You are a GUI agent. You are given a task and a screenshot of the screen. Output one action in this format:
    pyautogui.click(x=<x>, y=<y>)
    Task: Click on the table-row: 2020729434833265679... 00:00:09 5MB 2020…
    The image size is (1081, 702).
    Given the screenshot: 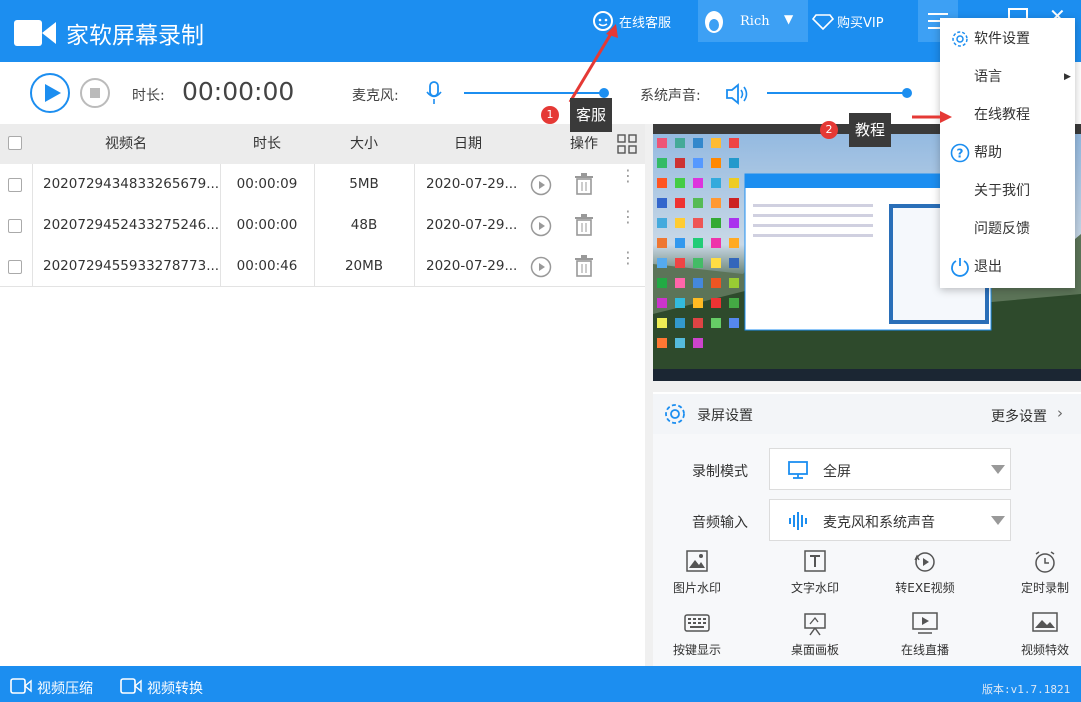 What is the action you would take?
    pyautogui.click(x=322, y=184)
    